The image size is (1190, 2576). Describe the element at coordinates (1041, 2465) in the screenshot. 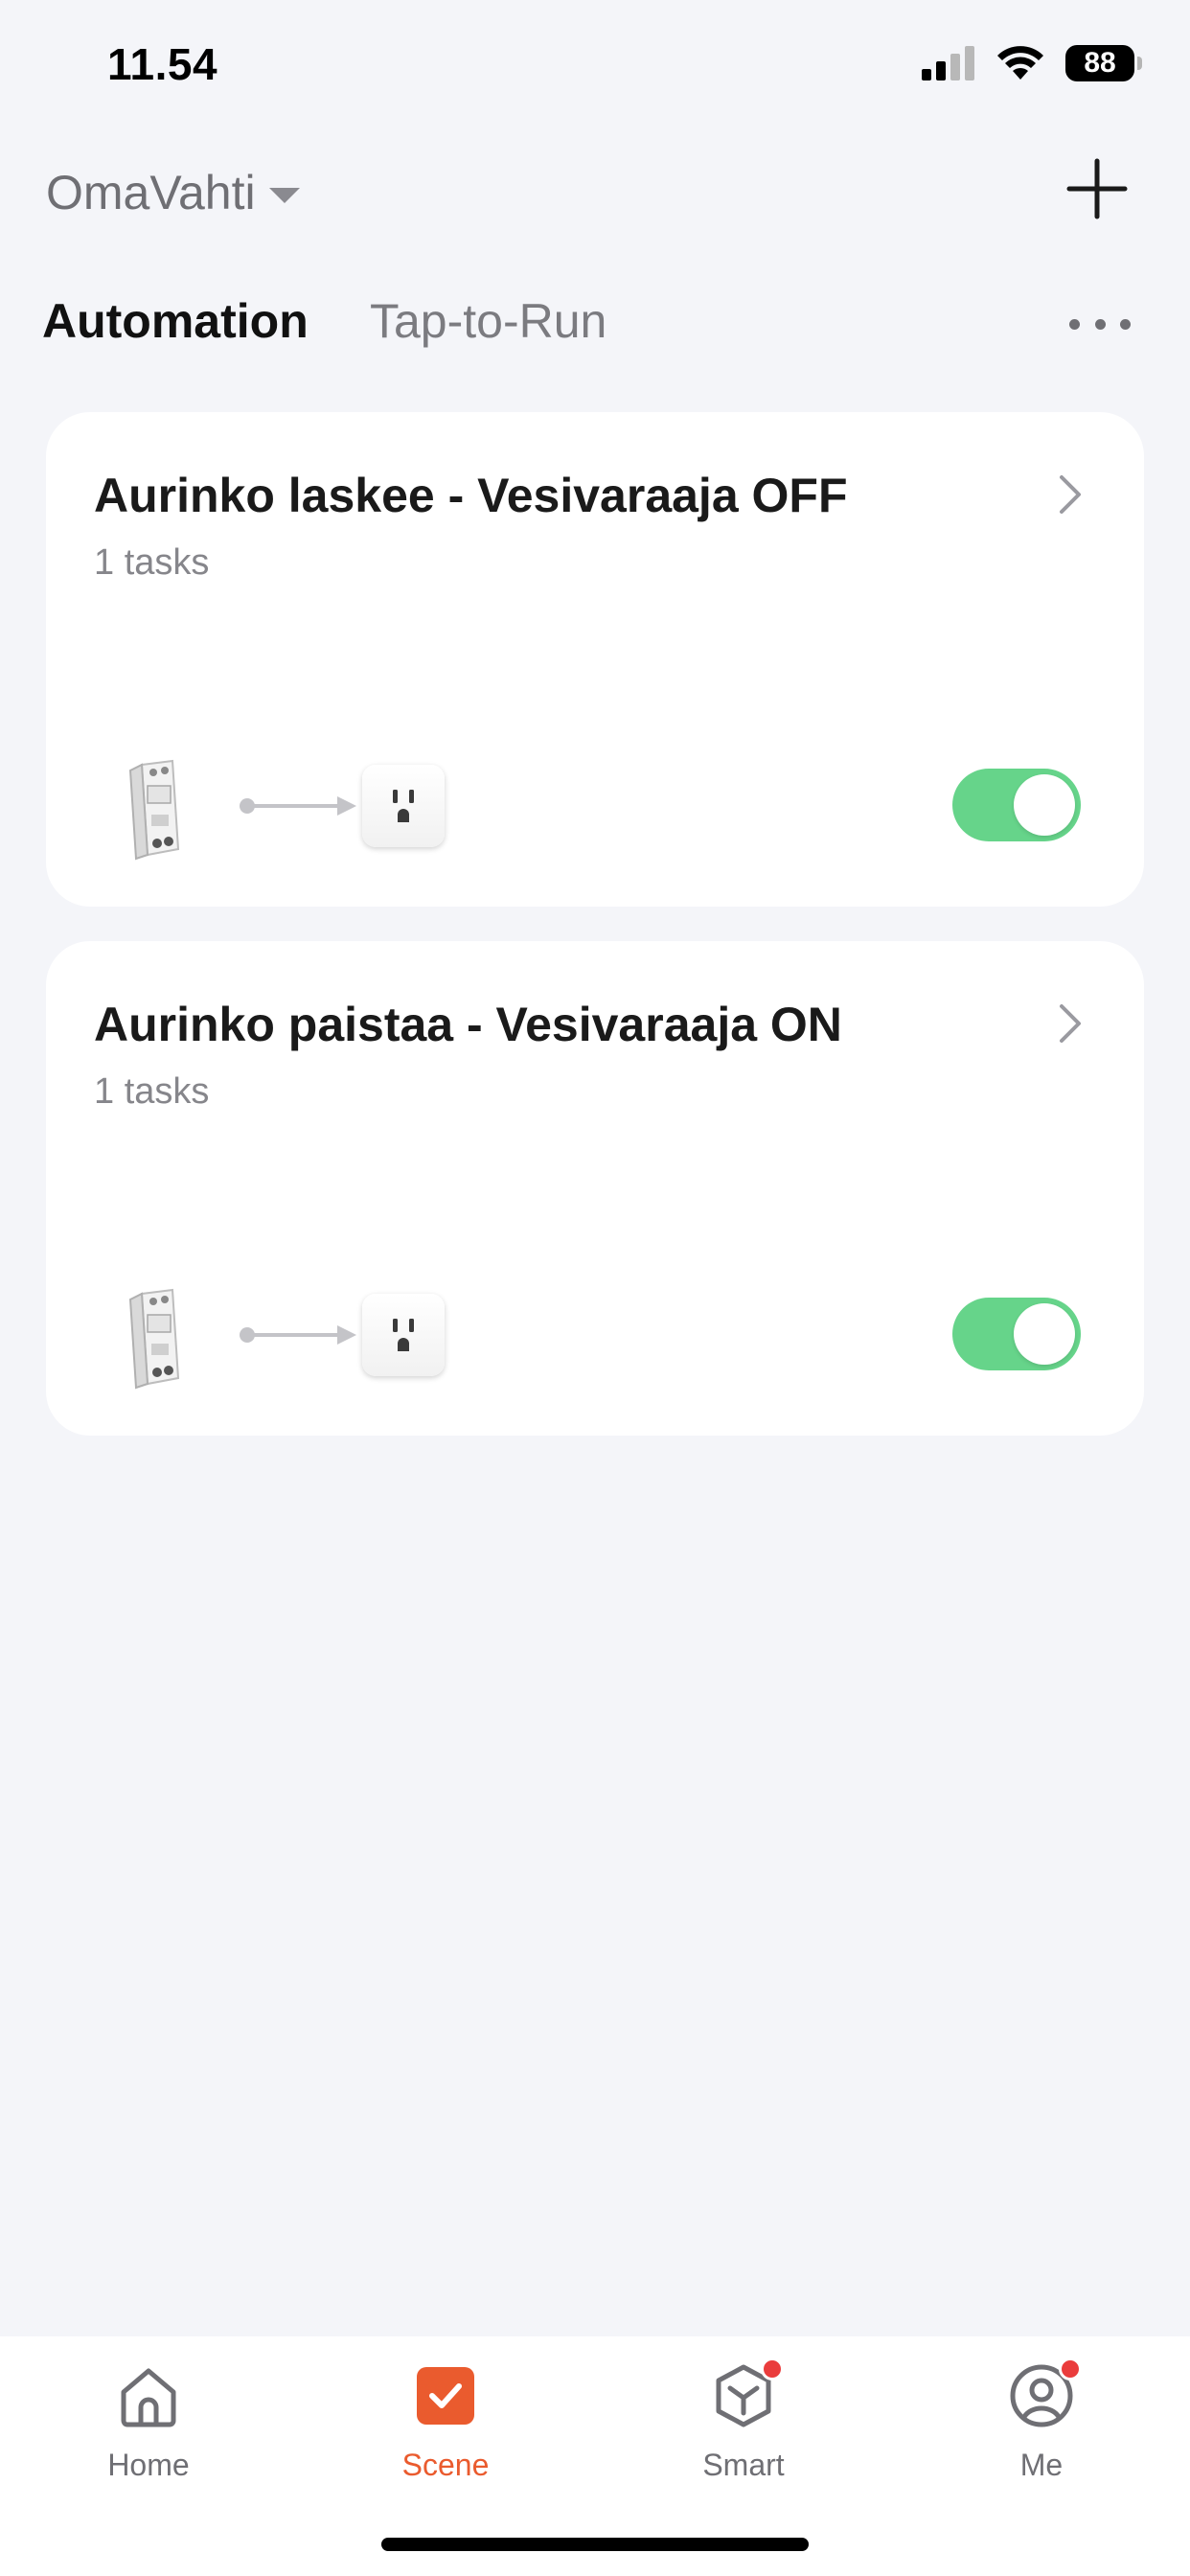

I see `tabbar-label: Me` at that location.